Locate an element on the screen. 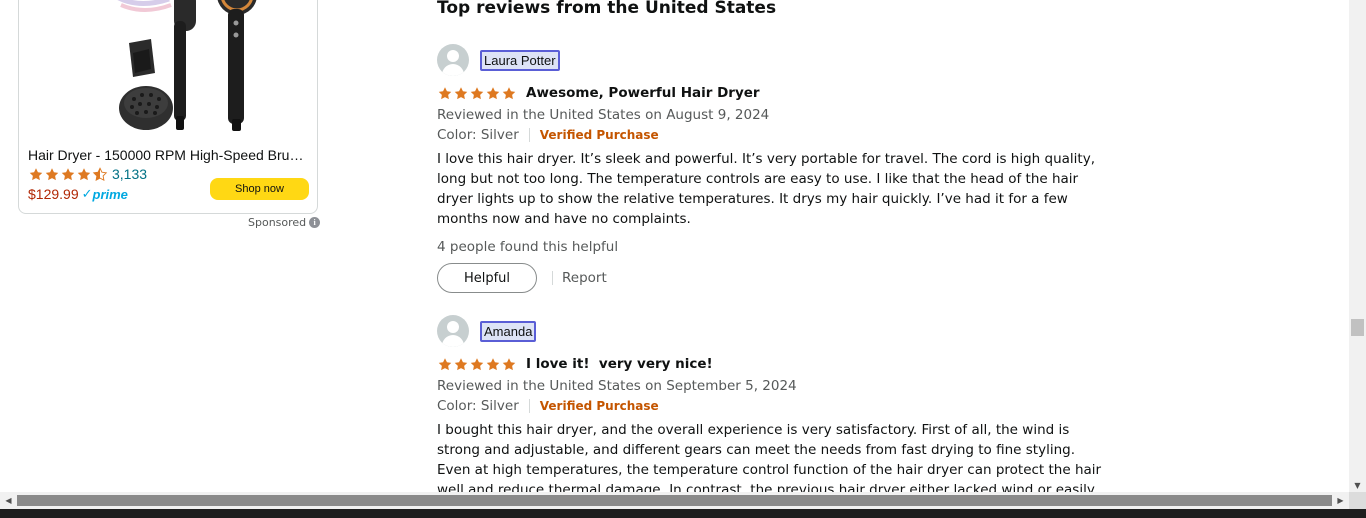 The image size is (1366, 518). shop-now-button: Shop now is located at coordinates (259, 189).